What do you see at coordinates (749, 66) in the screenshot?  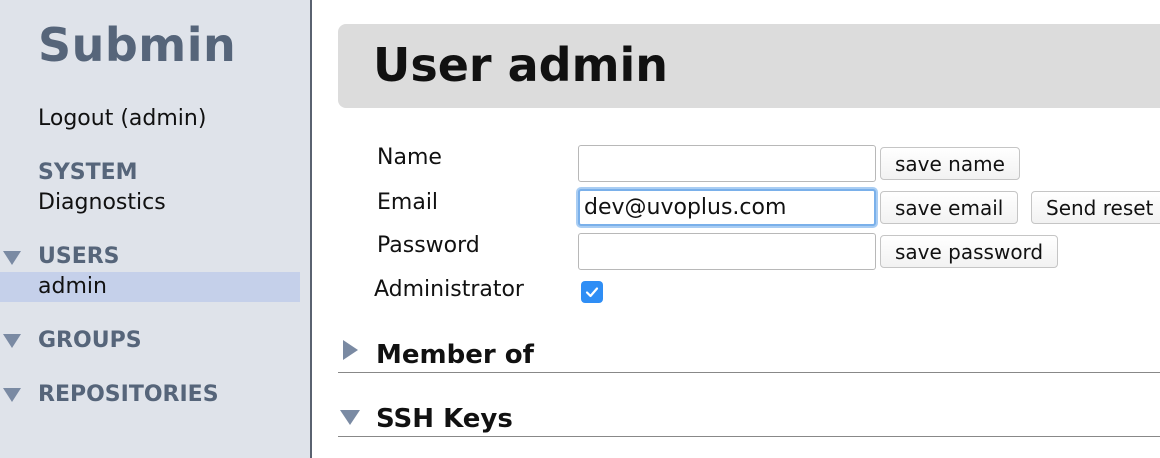 I see `page-header: User admin` at bounding box center [749, 66].